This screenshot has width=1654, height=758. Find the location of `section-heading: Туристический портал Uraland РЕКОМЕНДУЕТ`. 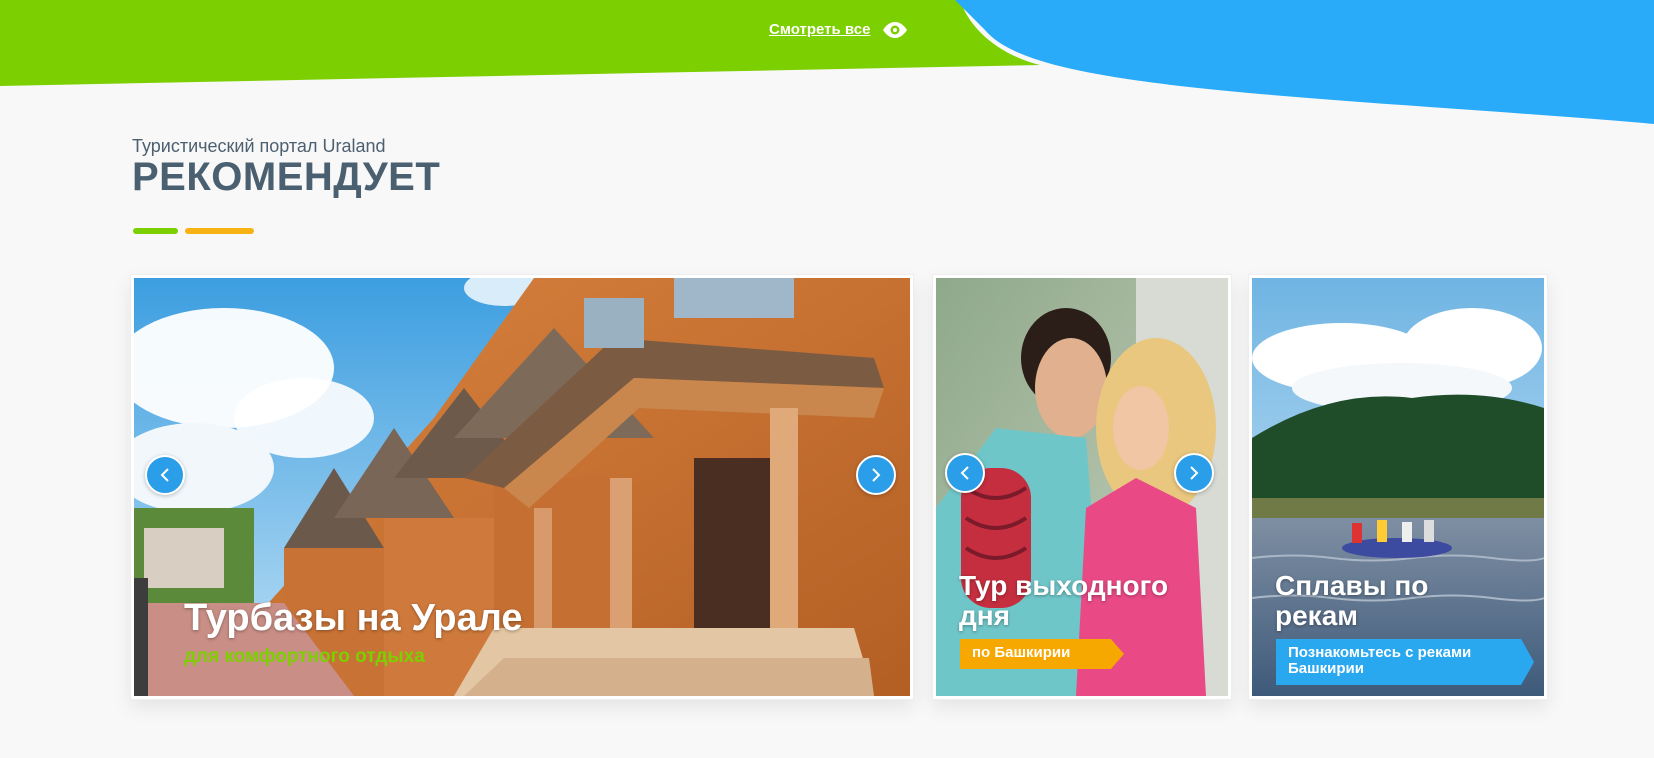

section-heading: Туристический портал Uraland РЕКОМЕНДУЕТ is located at coordinates (286, 168).